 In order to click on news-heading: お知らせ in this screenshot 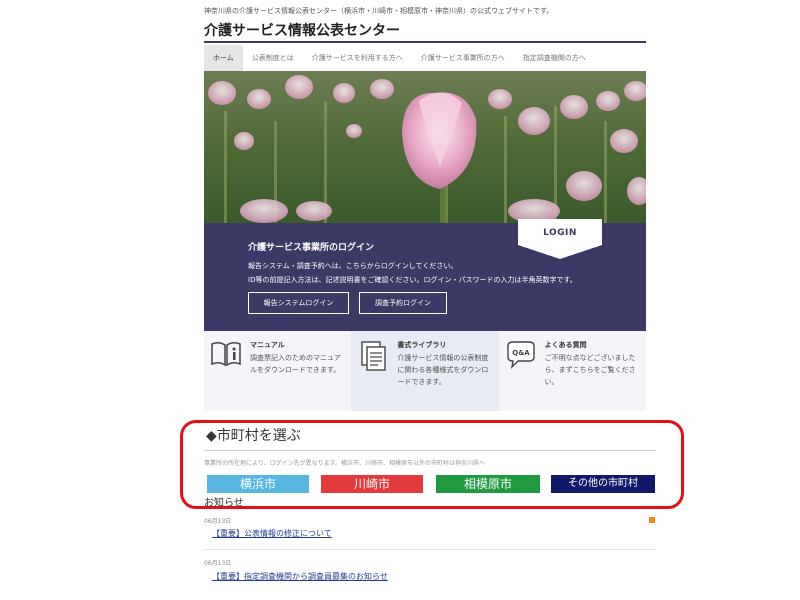, I will do `click(224, 503)`.